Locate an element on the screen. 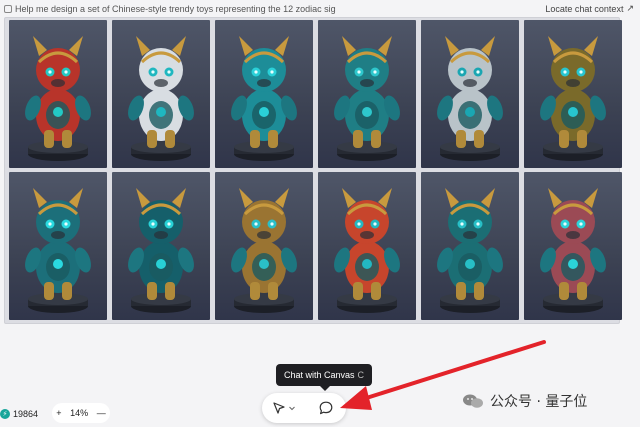 The image size is (640, 427). zoom-control: + 14% — is located at coordinates (81, 413).